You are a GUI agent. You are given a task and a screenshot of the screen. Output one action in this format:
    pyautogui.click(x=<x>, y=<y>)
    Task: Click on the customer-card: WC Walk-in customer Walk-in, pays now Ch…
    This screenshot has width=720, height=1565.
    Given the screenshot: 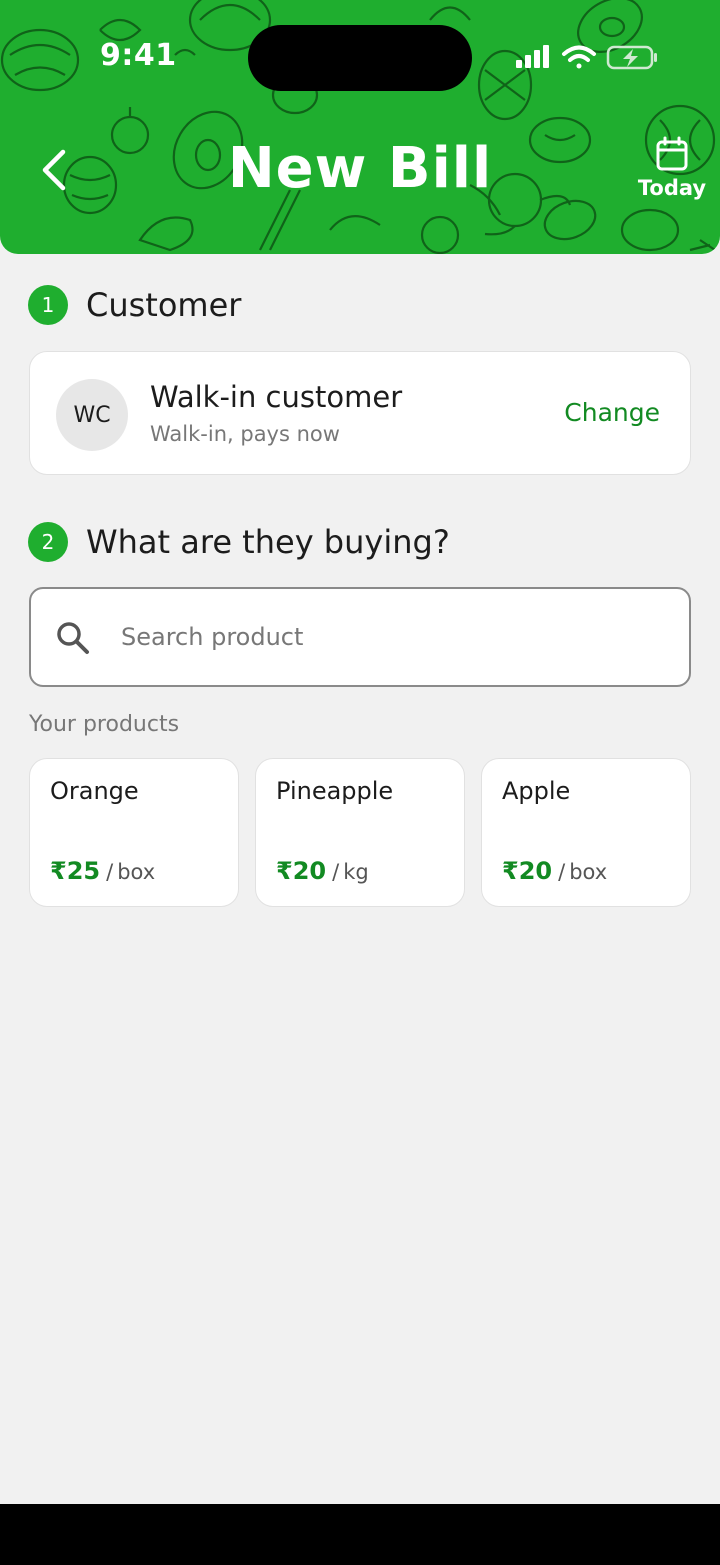 What is the action you would take?
    pyautogui.click(x=360, y=413)
    